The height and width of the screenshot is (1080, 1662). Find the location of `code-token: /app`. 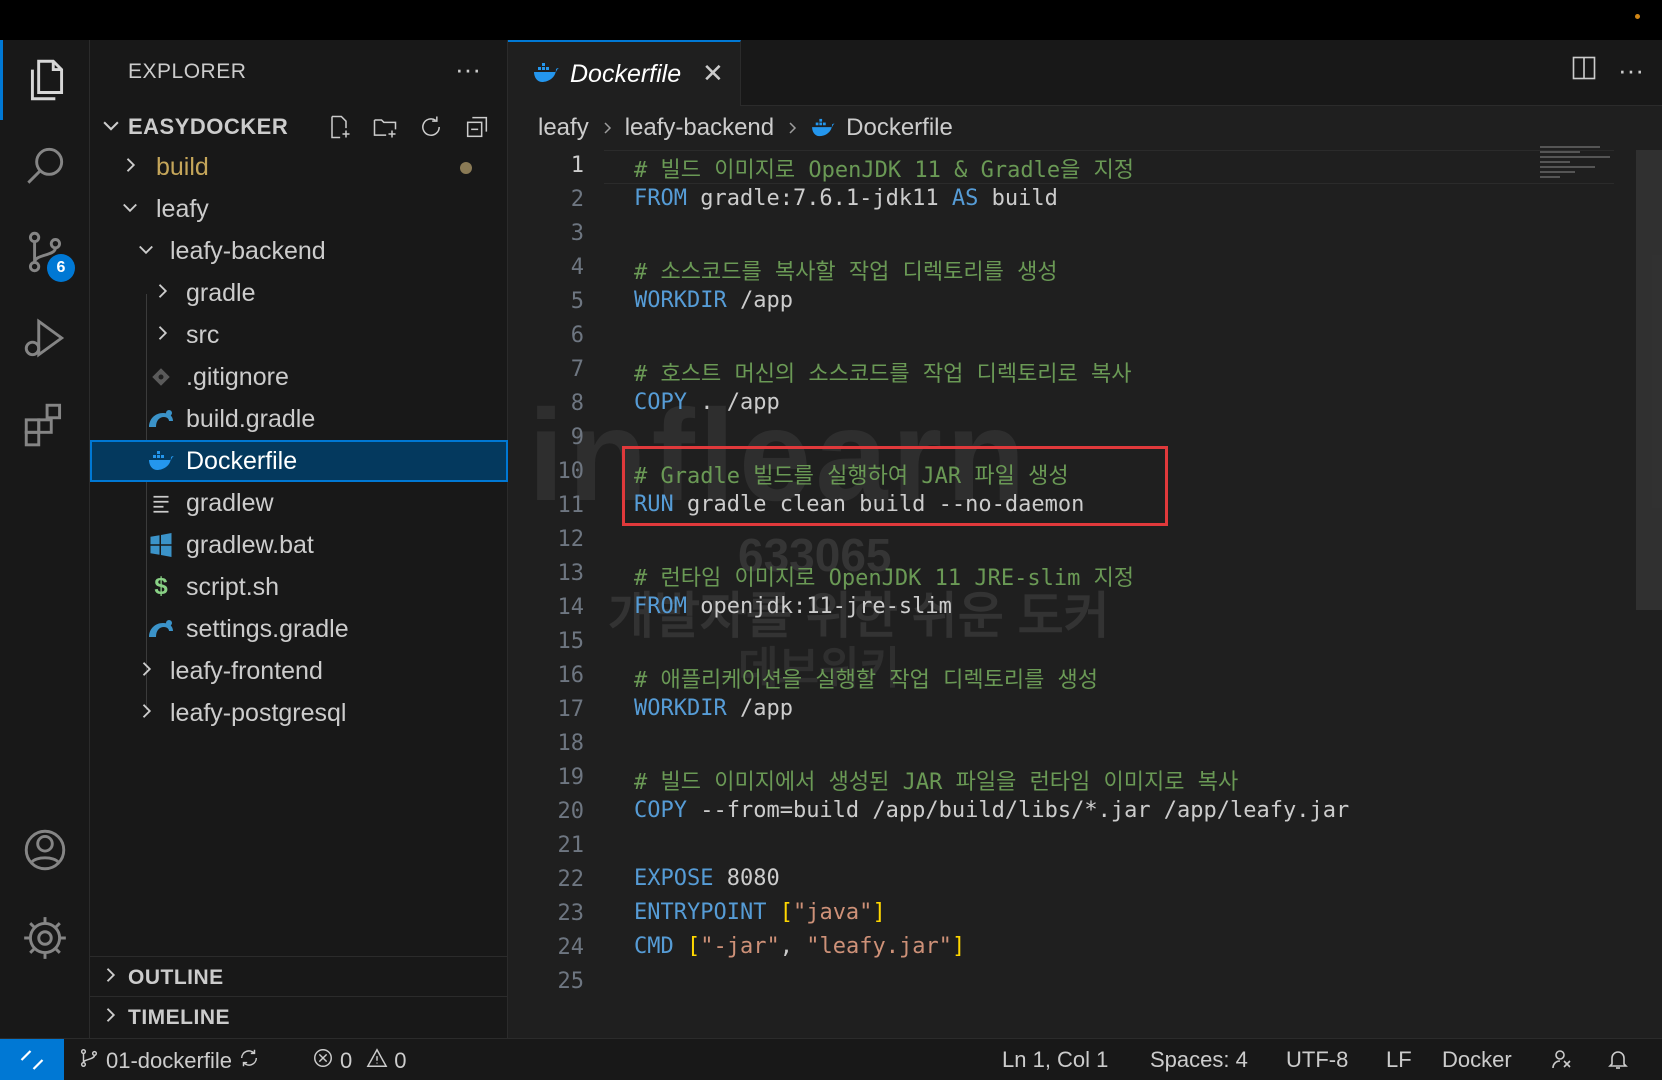

code-token: /app is located at coordinates (759, 300).